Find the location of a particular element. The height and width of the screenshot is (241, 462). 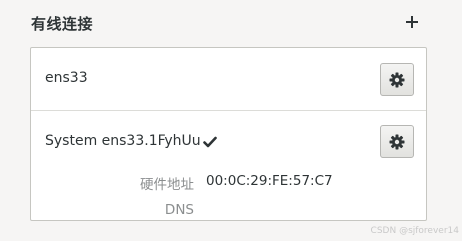

add-connection-button is located at coordinates (412, 22).